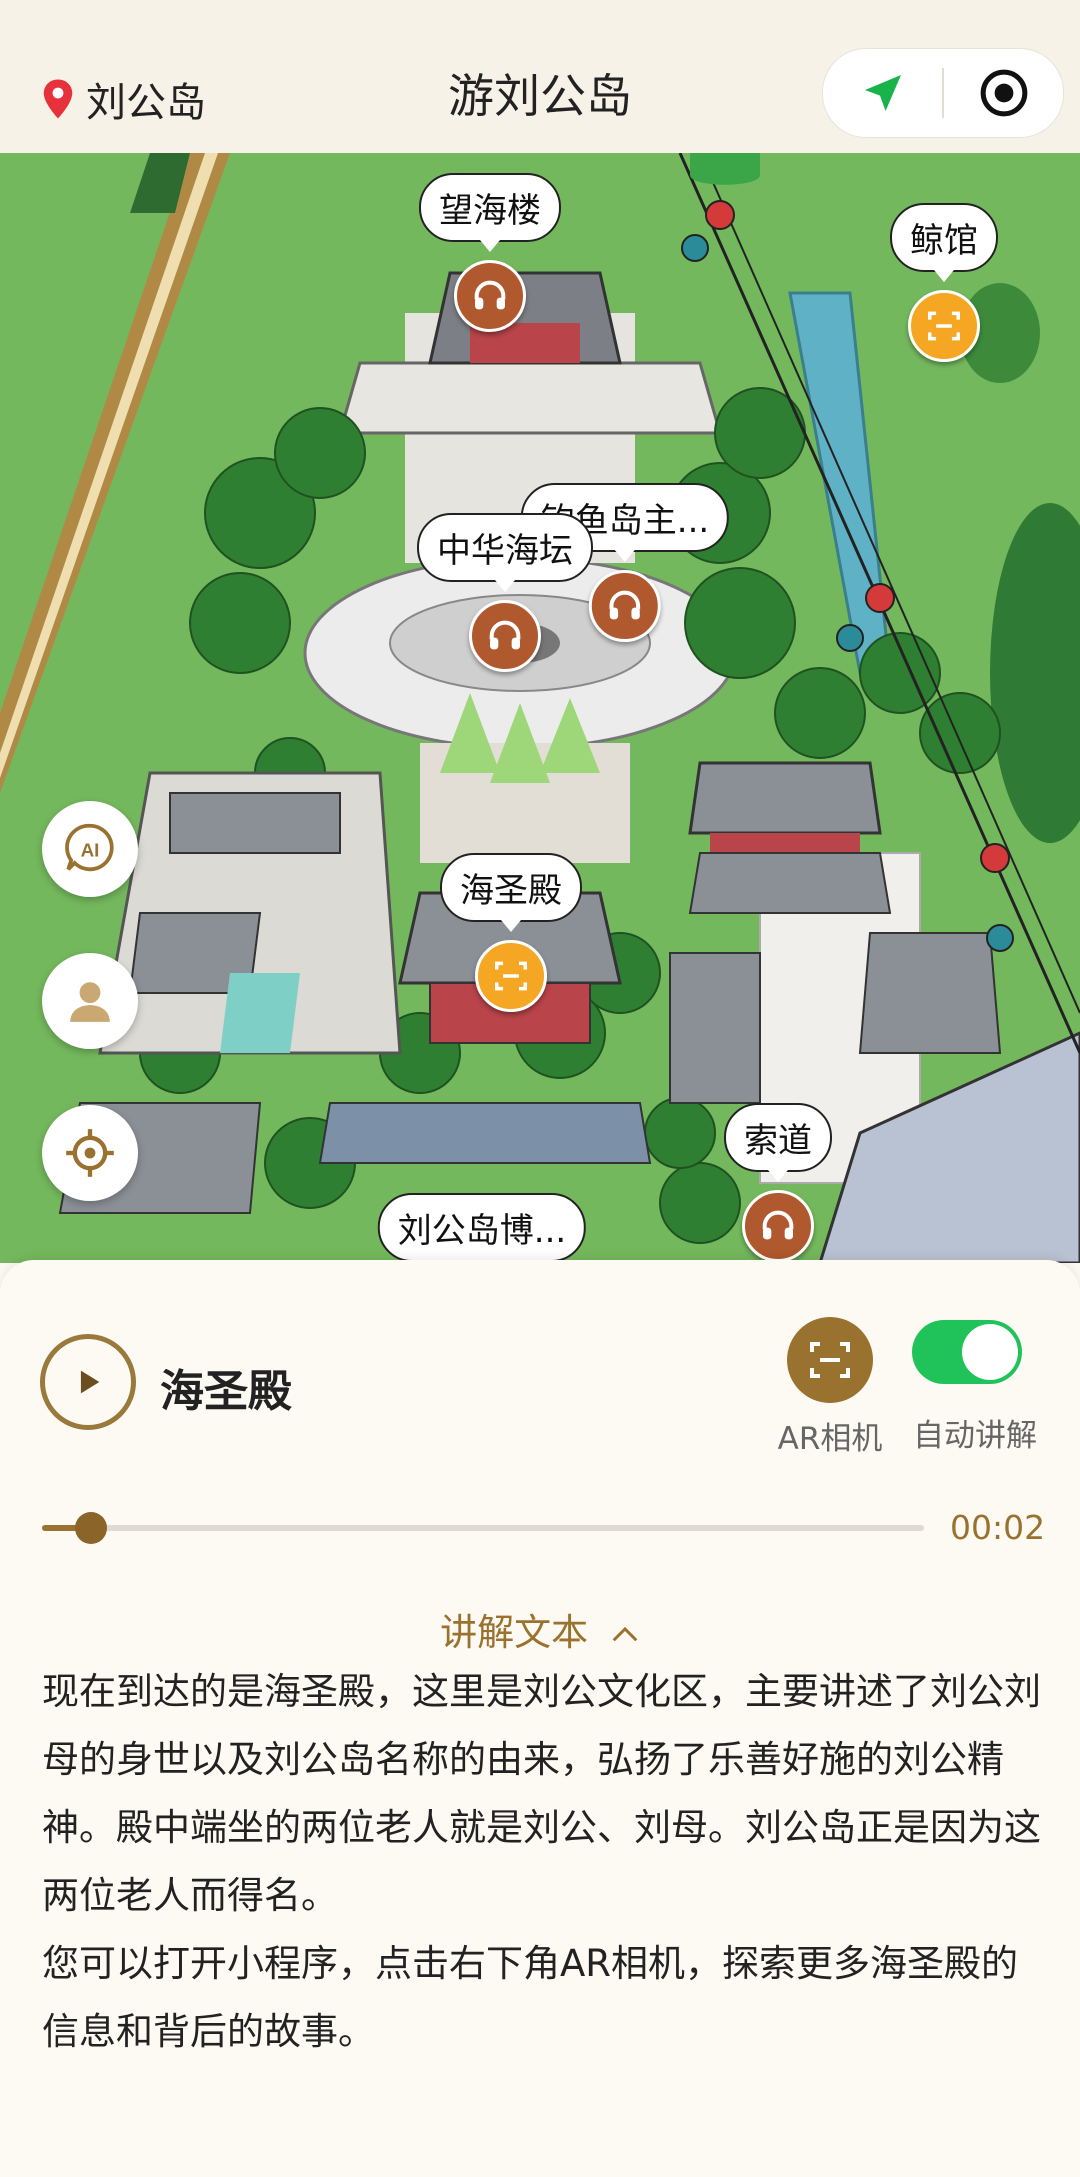  What do you see at coordinates (514, 1632) in the screenshot?
I see `narration-text-toggle-label: 讲解文本` at bounding box center [514, 1632].